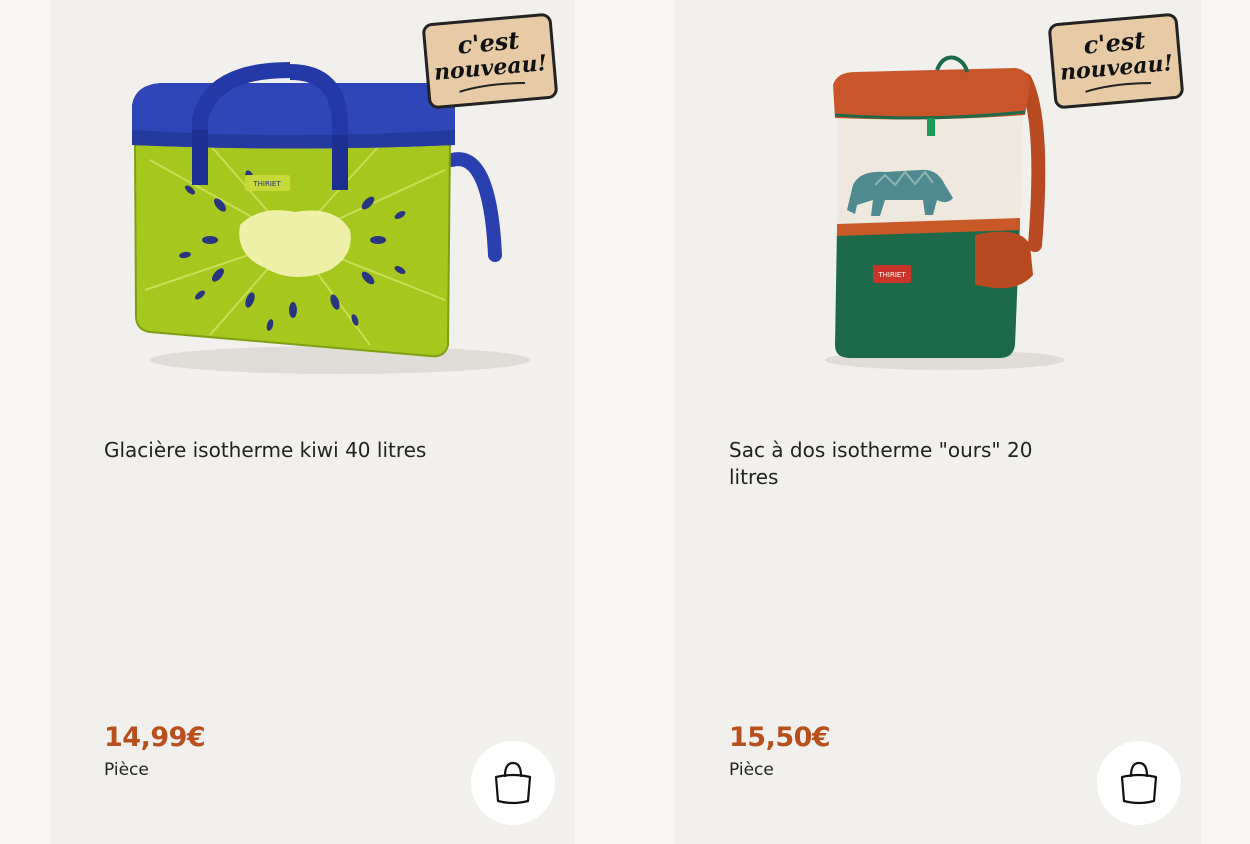 Image resolution: width=1250 pixels, height=844 pixels. I want to click on product-price: 14,99€, so click(155, 737).